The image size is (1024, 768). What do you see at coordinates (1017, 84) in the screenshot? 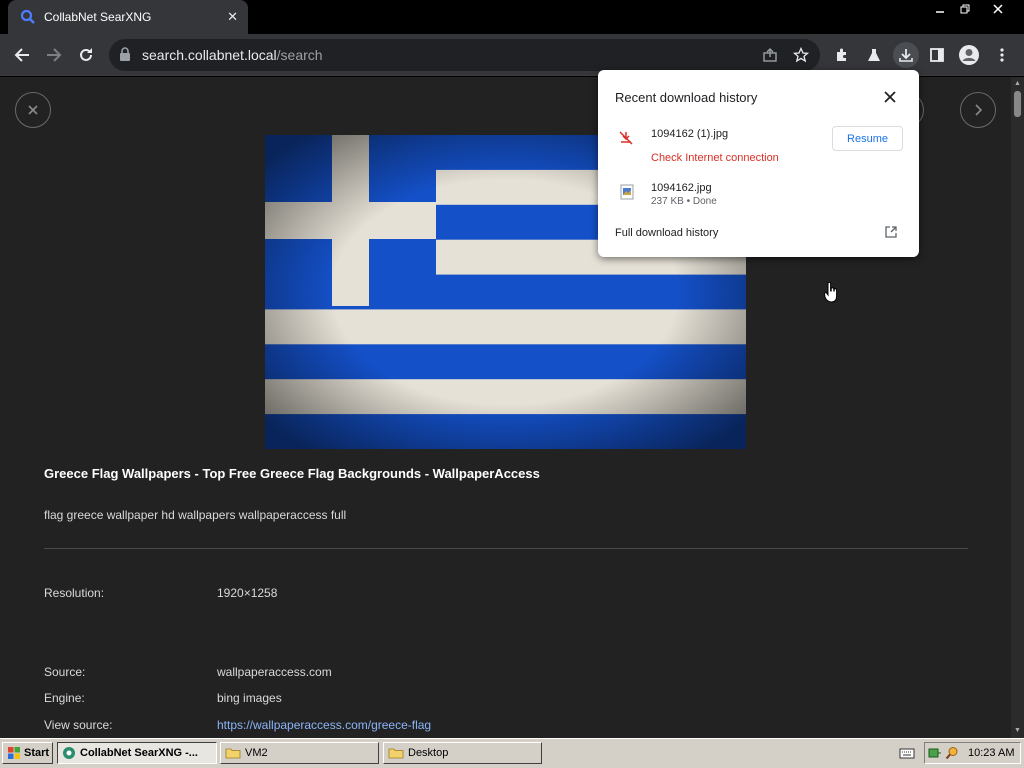
I see `scroll-up-icon: ▲` at bounding box center [1017, 84].